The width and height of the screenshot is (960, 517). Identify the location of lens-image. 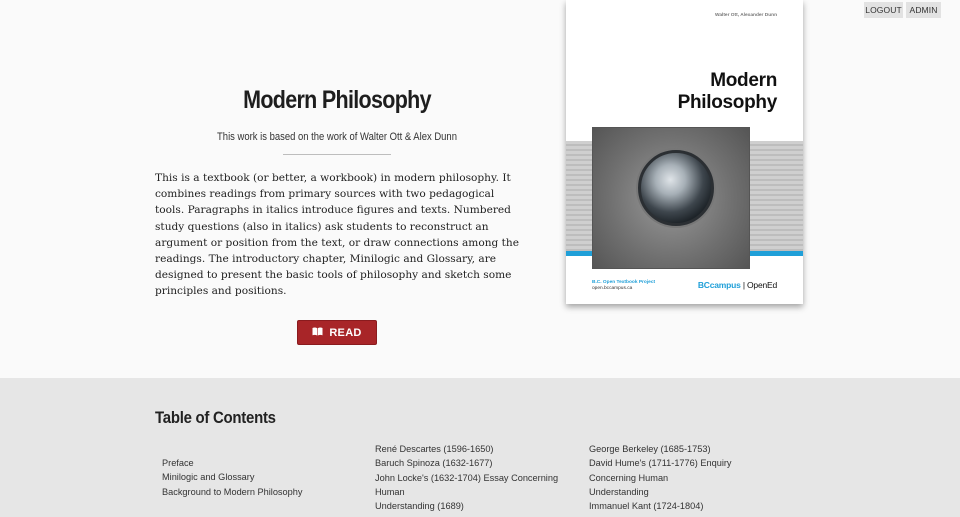
(676, 188).